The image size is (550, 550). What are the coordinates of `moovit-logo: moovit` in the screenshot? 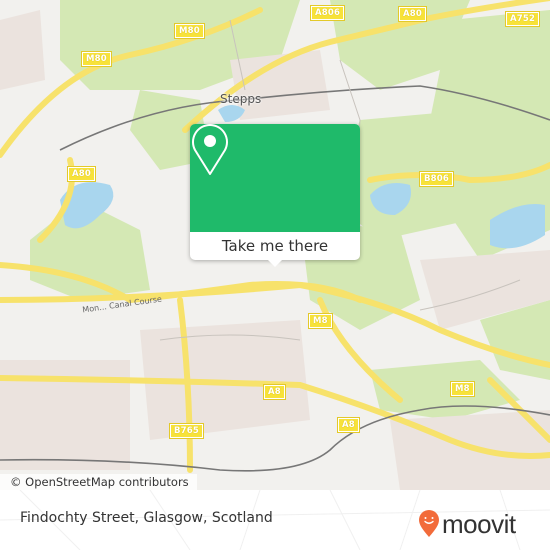 It's located at (467, 524).